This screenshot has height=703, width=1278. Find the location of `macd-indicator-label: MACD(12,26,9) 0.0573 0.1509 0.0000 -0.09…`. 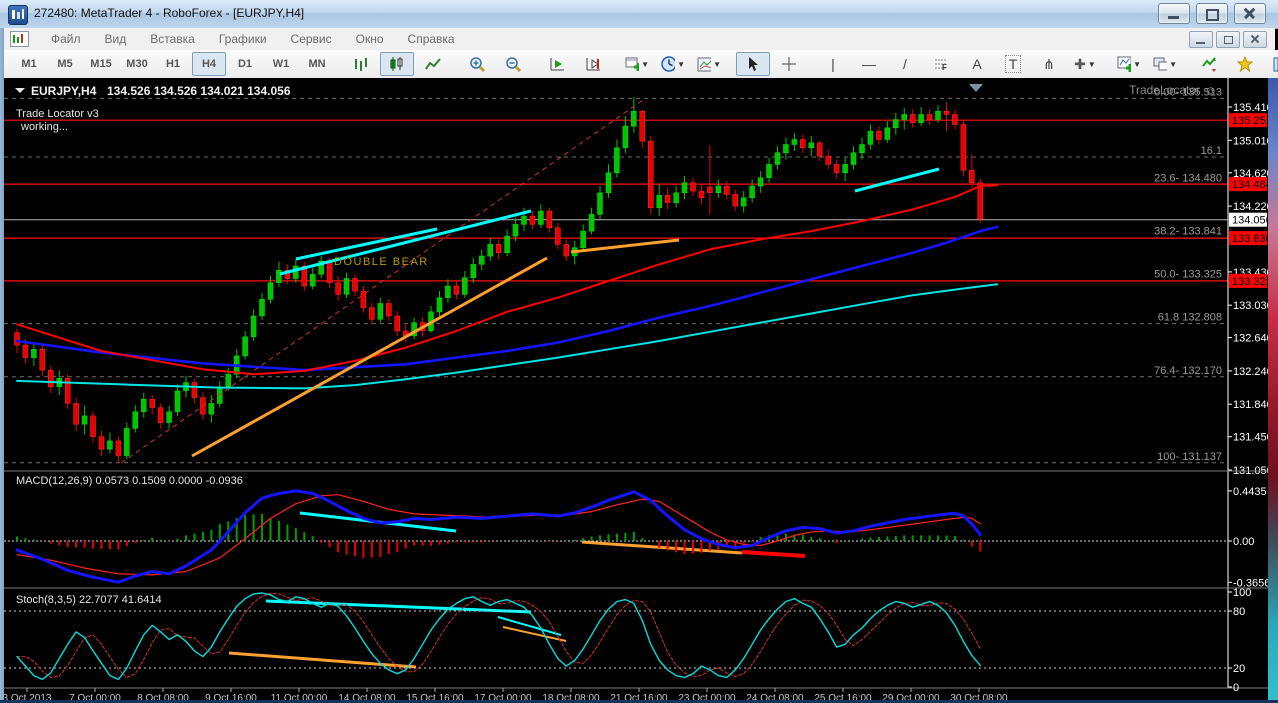

macd-indicator-label: MACD(12,26,9) 0.0573 0.1509 0.0000 -0.09… is located at coordinates (129, 481).